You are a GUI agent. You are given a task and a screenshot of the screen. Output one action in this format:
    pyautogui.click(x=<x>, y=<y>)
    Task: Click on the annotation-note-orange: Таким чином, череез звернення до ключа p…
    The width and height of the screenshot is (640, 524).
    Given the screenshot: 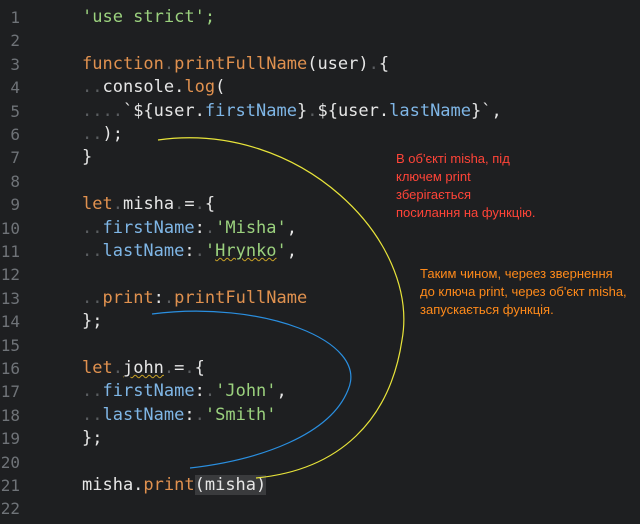 What is the action you would take?
    pyautogui.click(x=523, y=291)
    